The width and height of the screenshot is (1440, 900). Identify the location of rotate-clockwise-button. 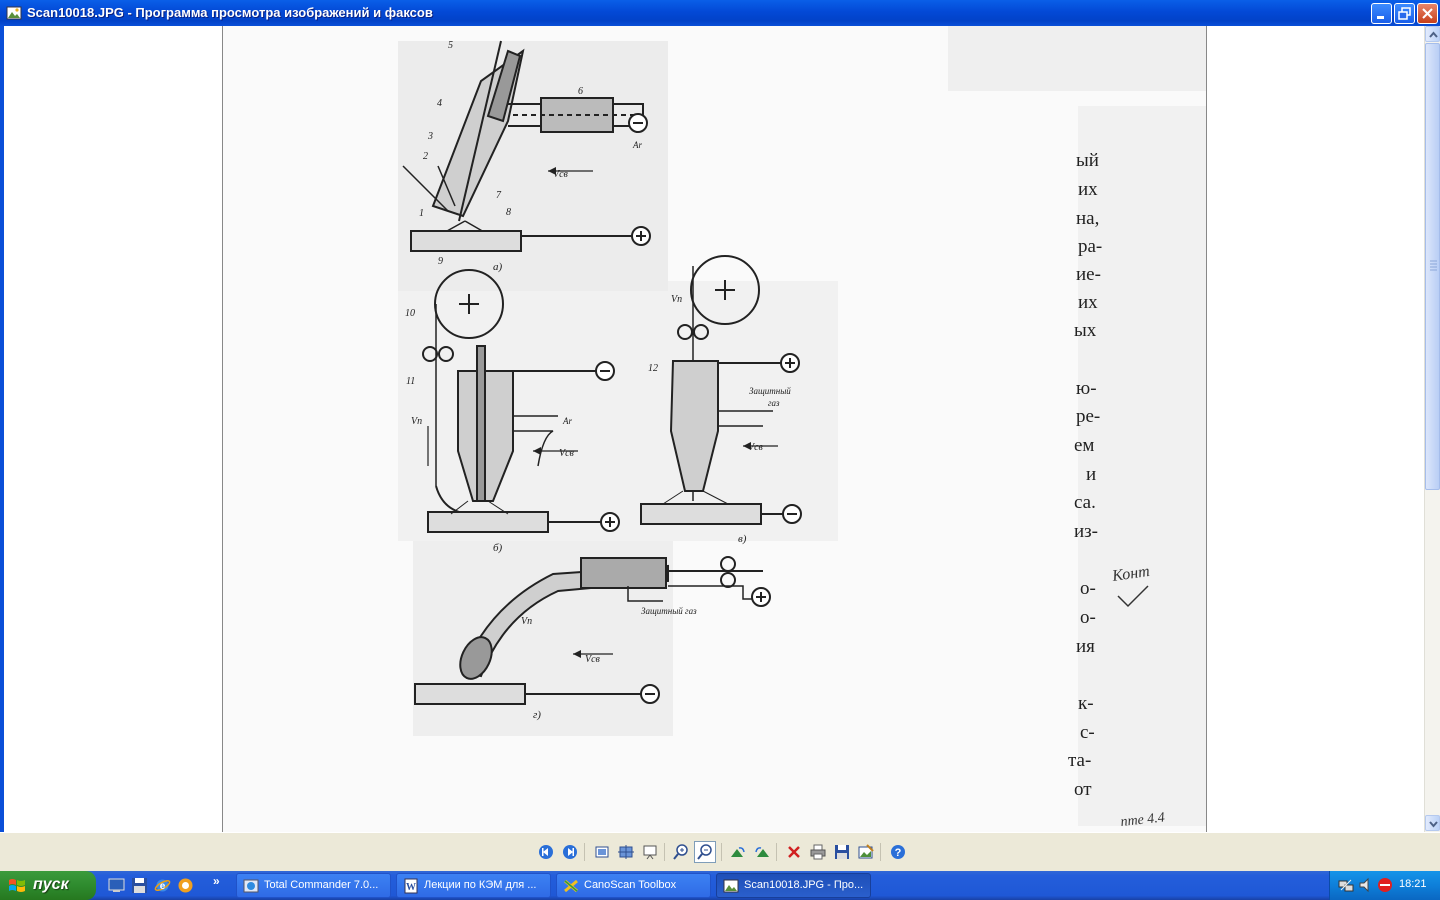
(738, 852).